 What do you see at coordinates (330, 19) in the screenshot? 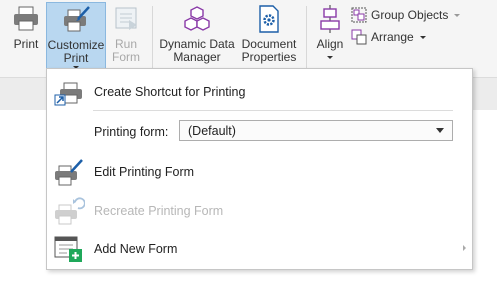
I see `align-icon` at bounding box center [330, 19].